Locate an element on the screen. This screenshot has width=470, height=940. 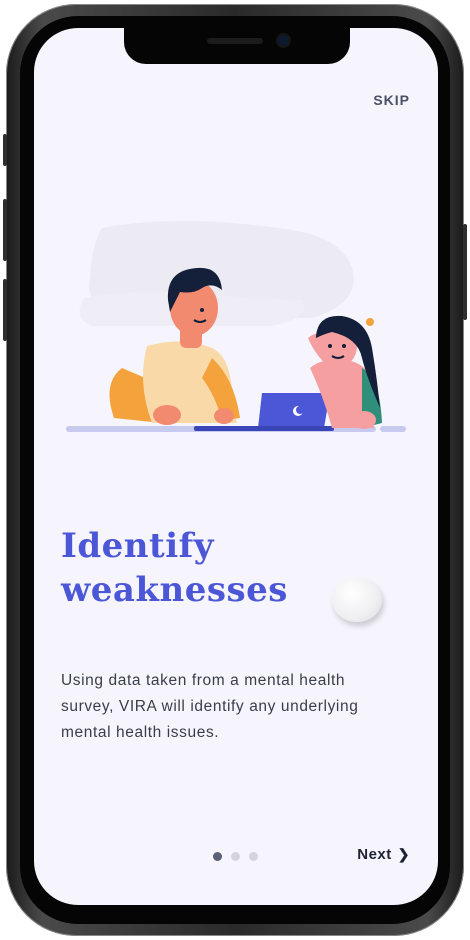
next-button: Next ❯ is located at coordinates (383, 854).